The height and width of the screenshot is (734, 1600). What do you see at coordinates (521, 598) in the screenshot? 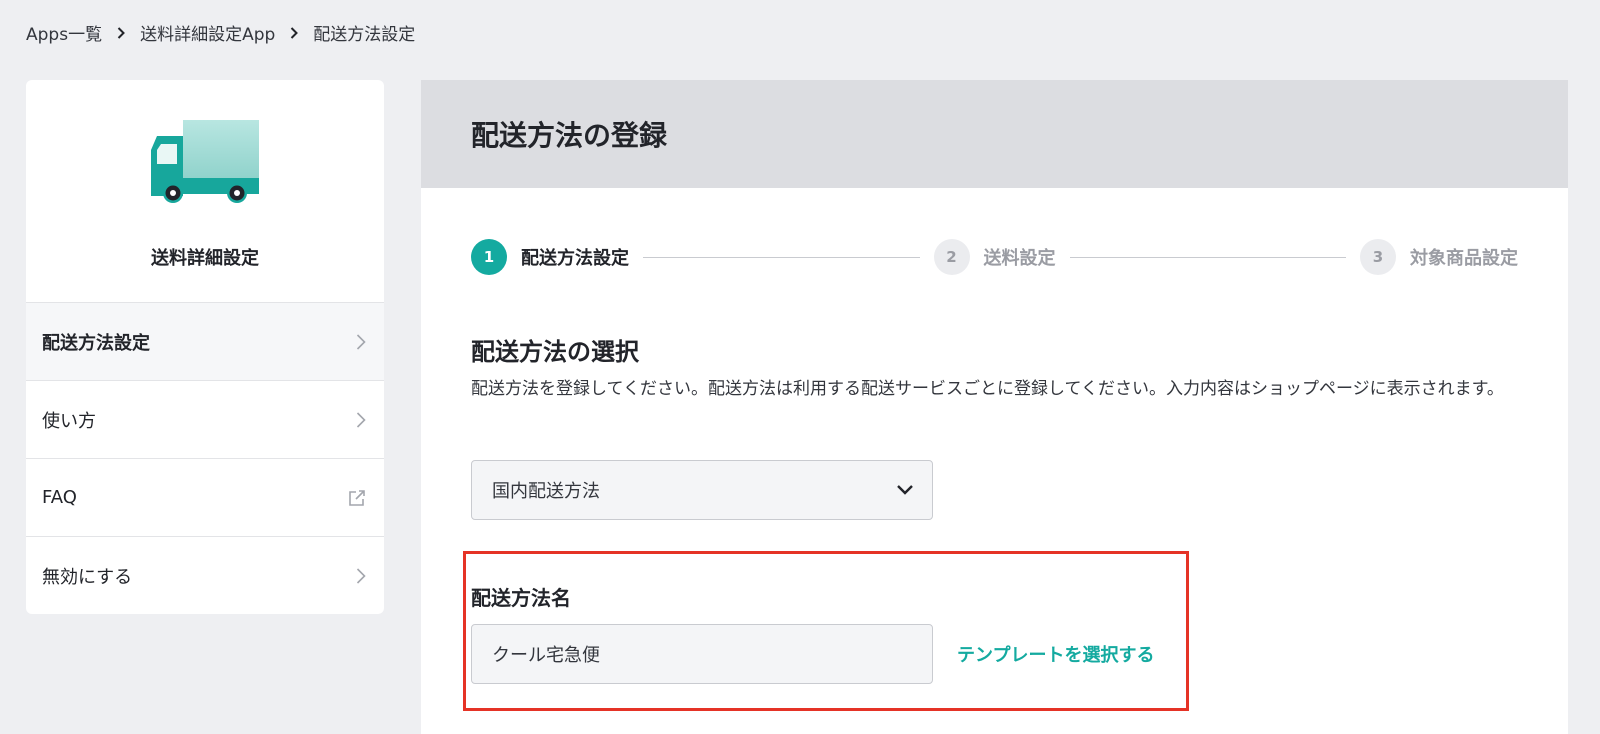
I see `method-name-label: 配送方法名` at bounding box center [521, 598].